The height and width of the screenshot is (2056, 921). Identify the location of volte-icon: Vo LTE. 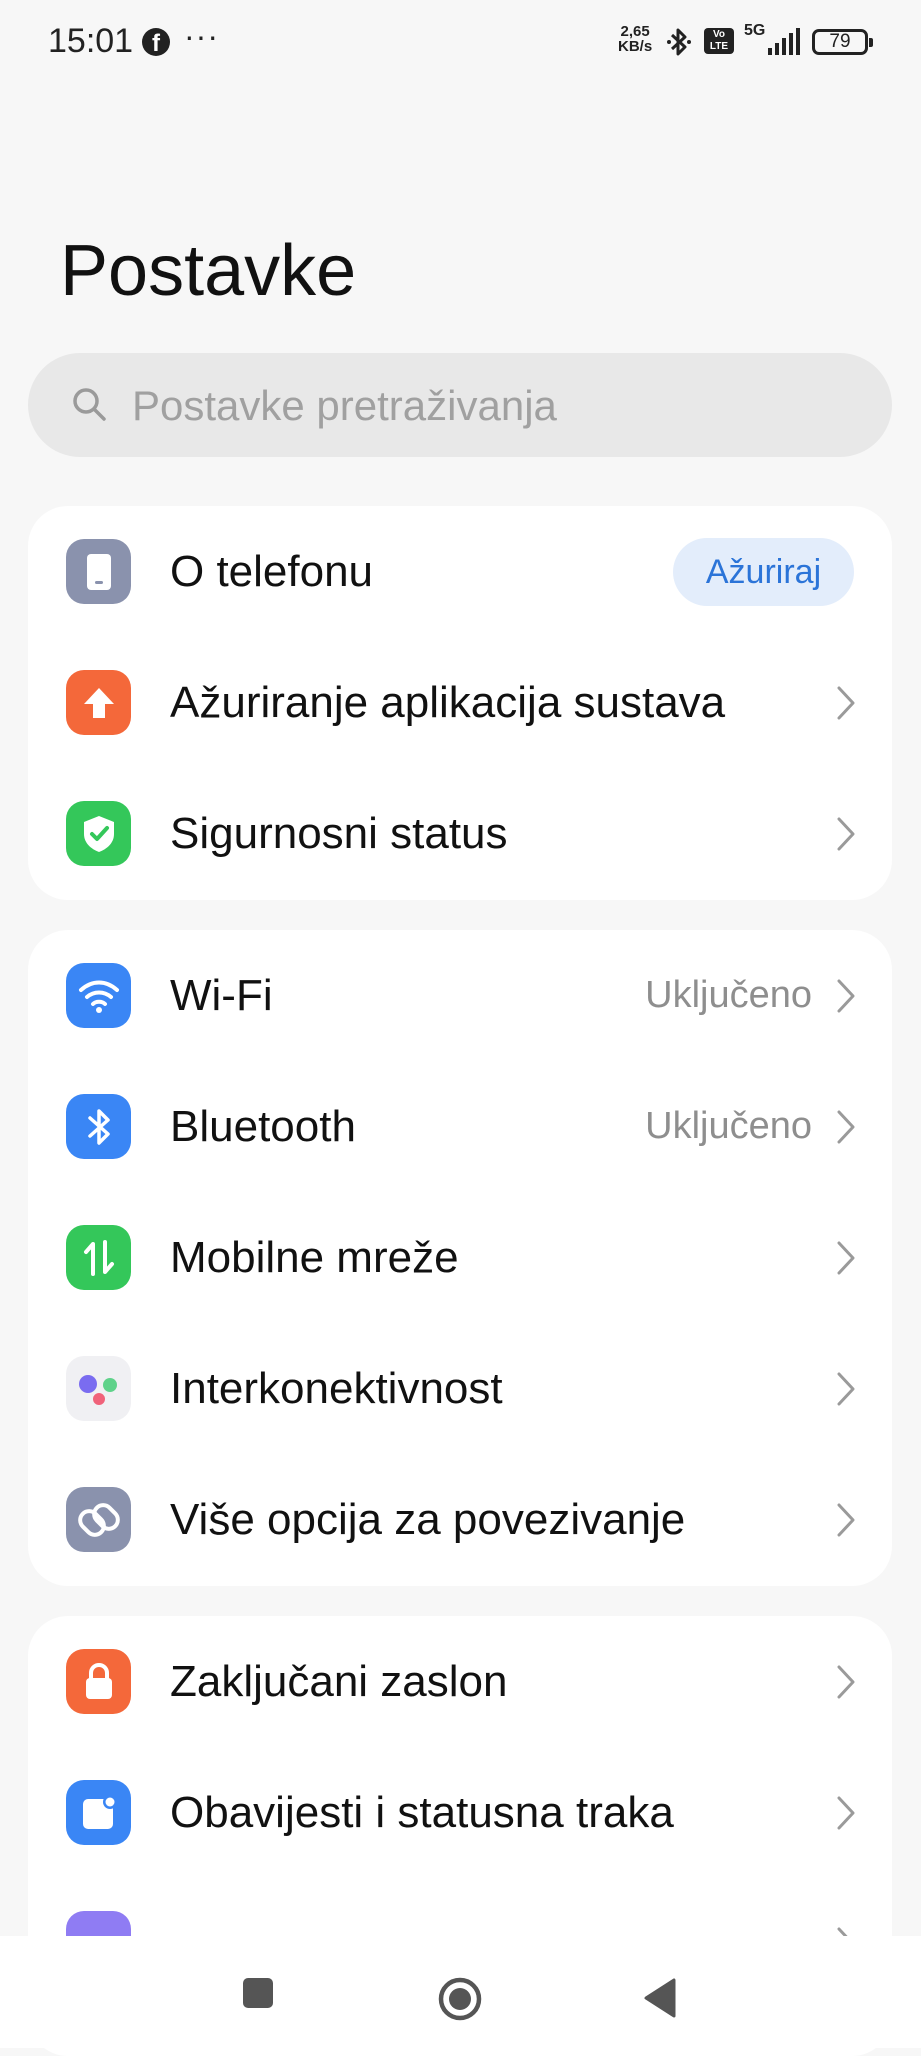
(719, 41).